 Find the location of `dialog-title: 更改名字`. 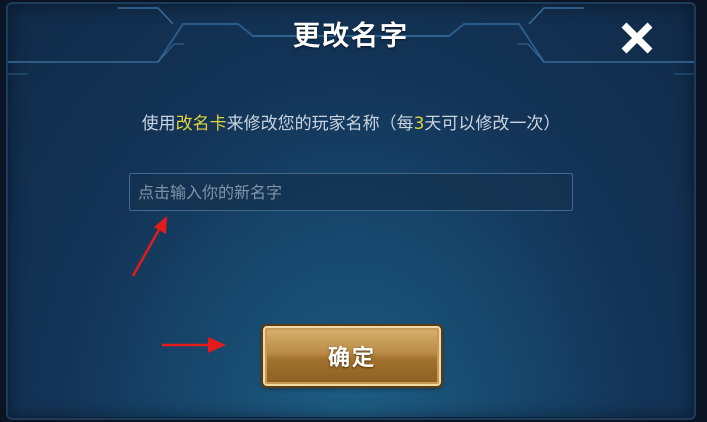

dialog-title: 更改名字 is located at coordinates (351, 36).